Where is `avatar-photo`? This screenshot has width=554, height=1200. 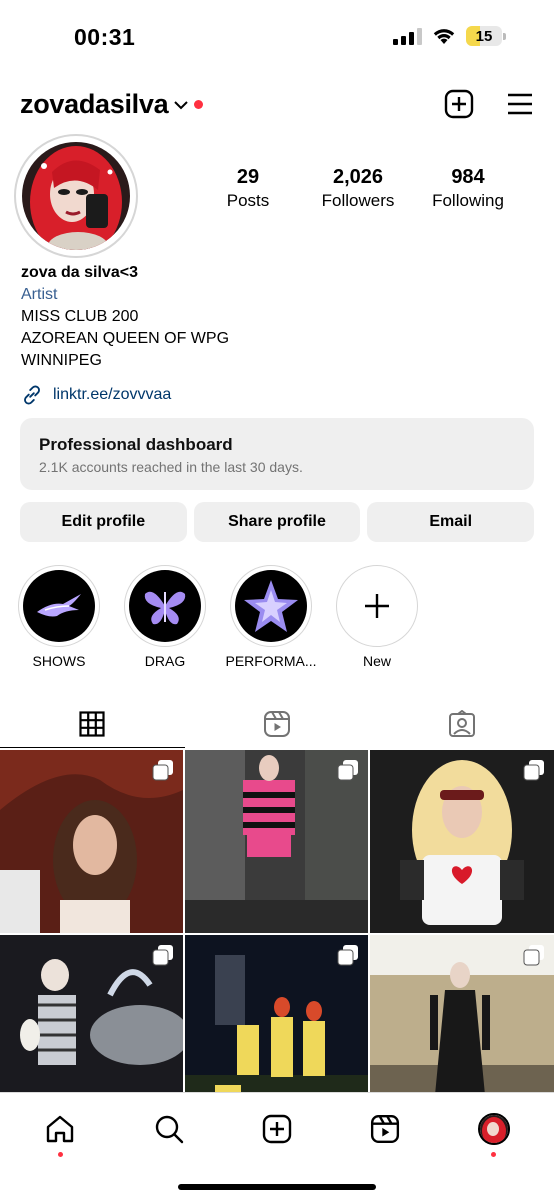 avatar-photo is located at coordinates (76, 196).